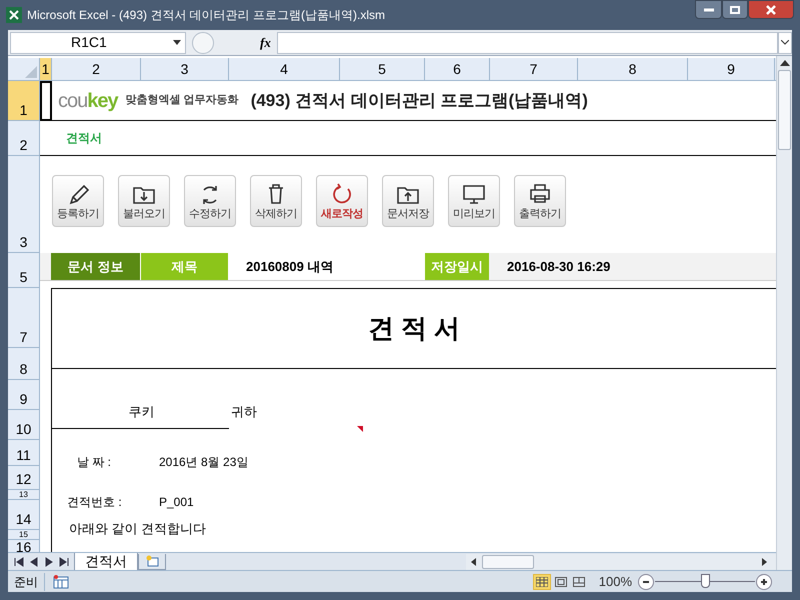  Describe the element at coordinates (23, 494) in the screenshot. I see `row-header: 13` at that location.